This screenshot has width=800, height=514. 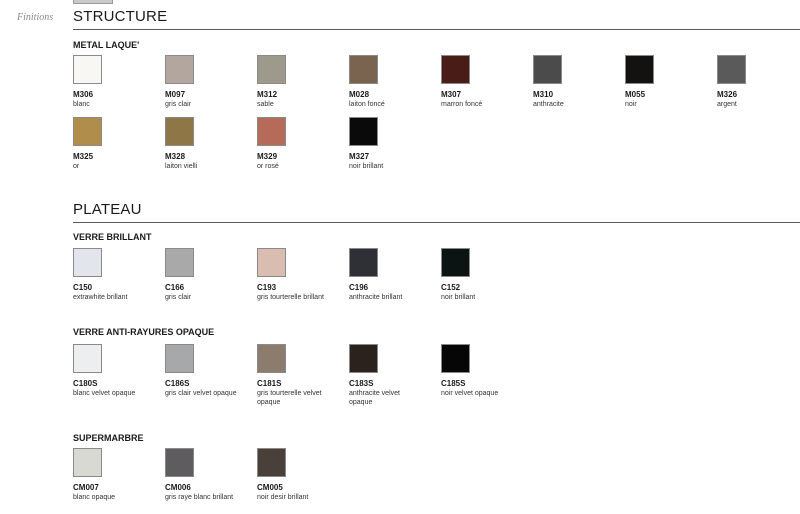 I want to click on finish-swatch-item: M312 sable, so click(x=302, y=82).